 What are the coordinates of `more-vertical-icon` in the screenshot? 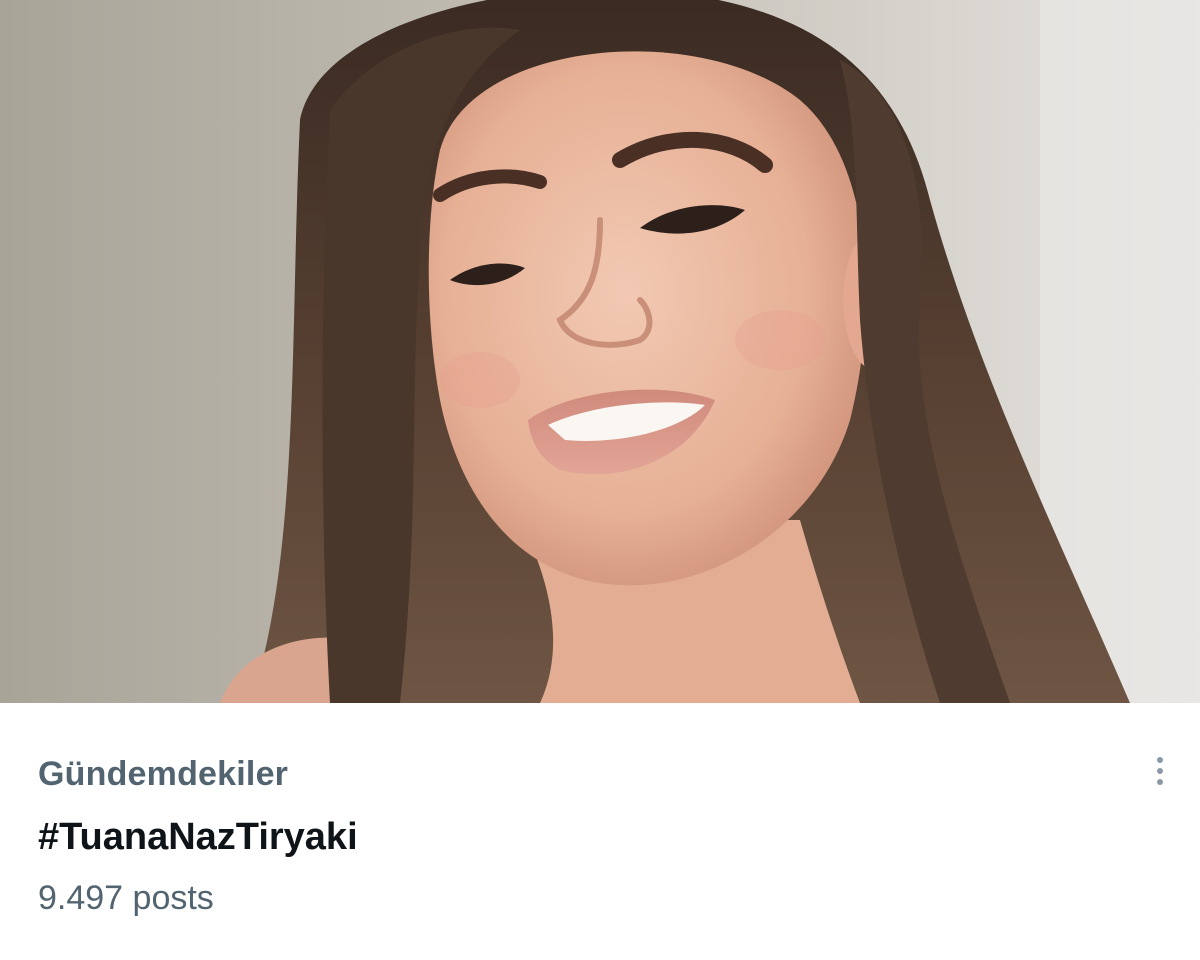 It's located at (1160, 771).